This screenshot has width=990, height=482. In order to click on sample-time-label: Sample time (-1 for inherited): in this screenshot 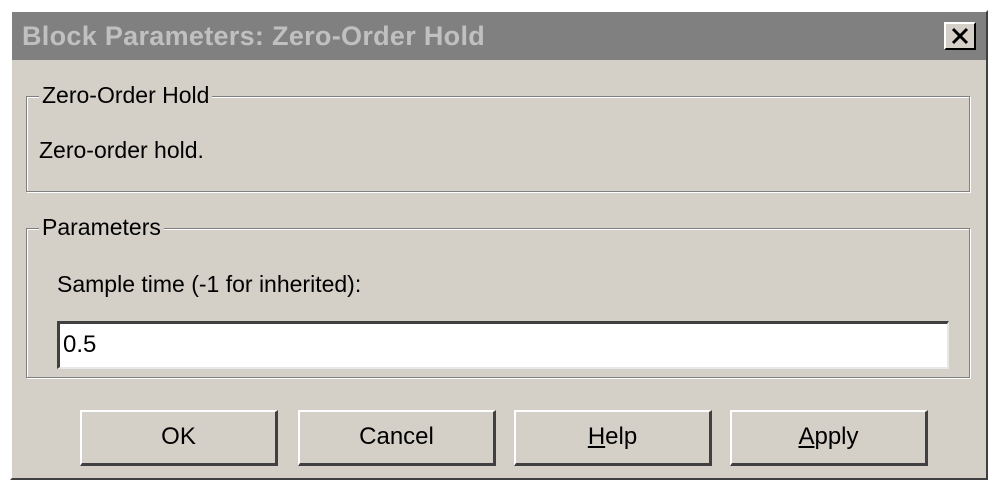, I will do `click(209, 284)`.